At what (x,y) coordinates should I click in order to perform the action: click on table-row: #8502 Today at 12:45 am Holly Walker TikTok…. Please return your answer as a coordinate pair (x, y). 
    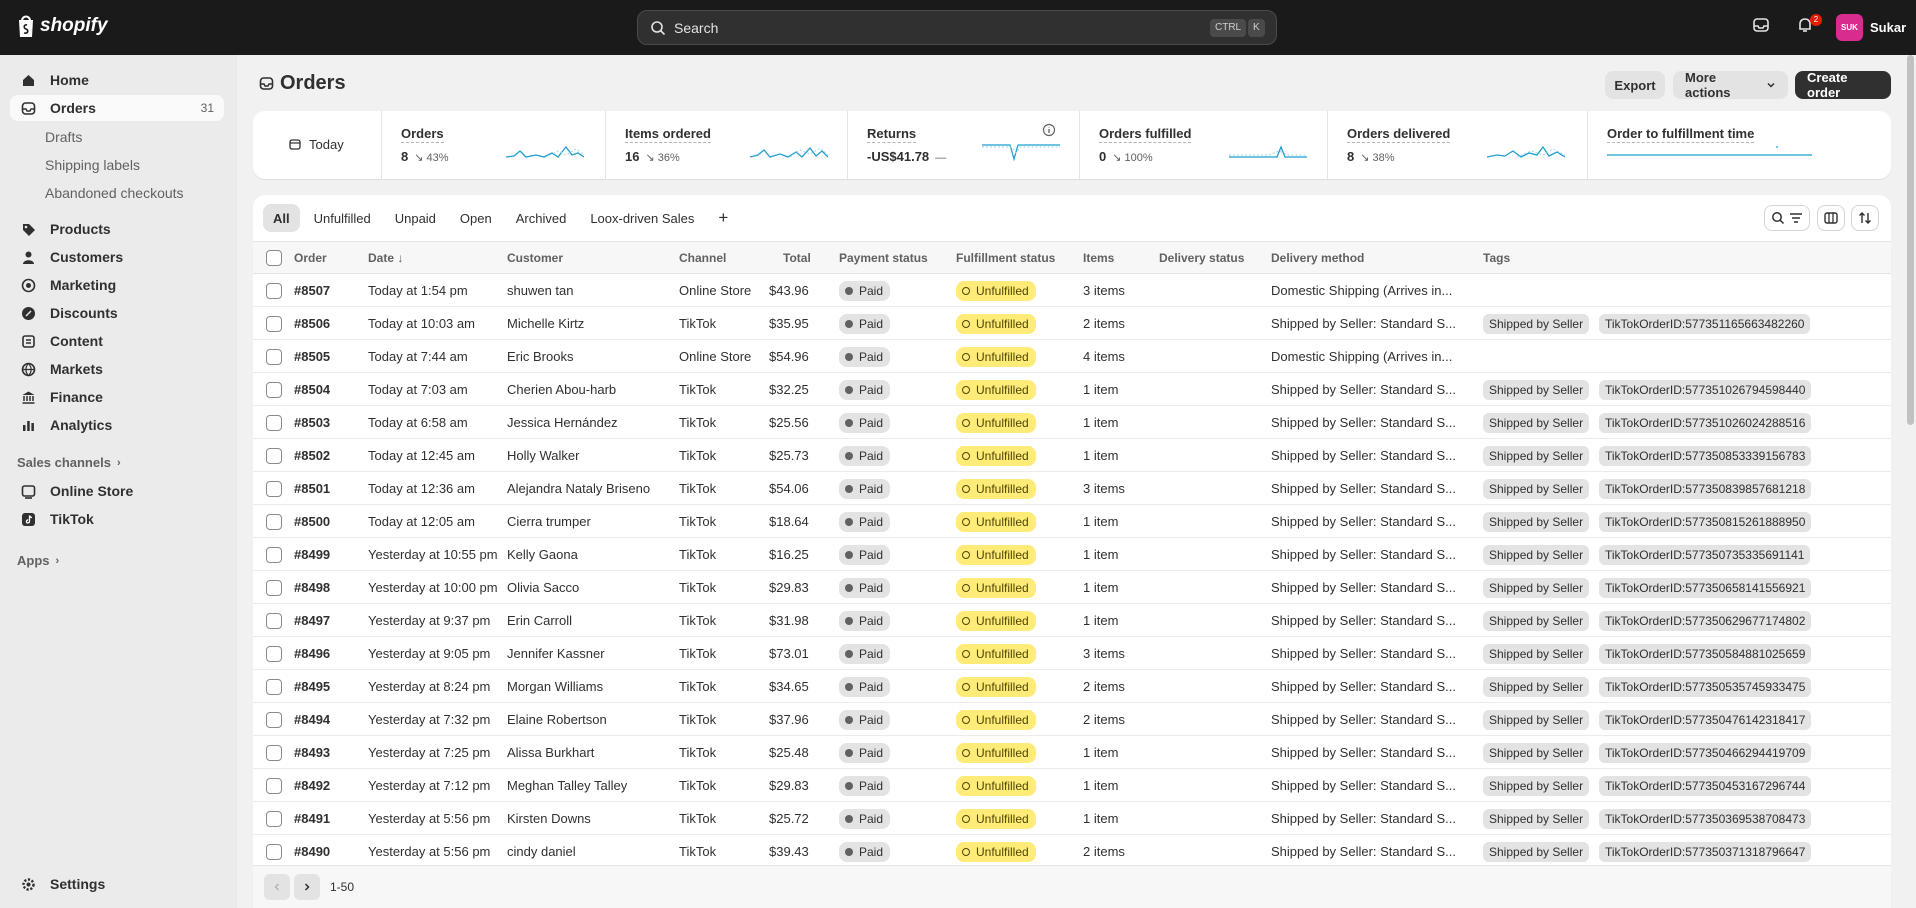
    Looking at the image, I should click on (1072, 455).